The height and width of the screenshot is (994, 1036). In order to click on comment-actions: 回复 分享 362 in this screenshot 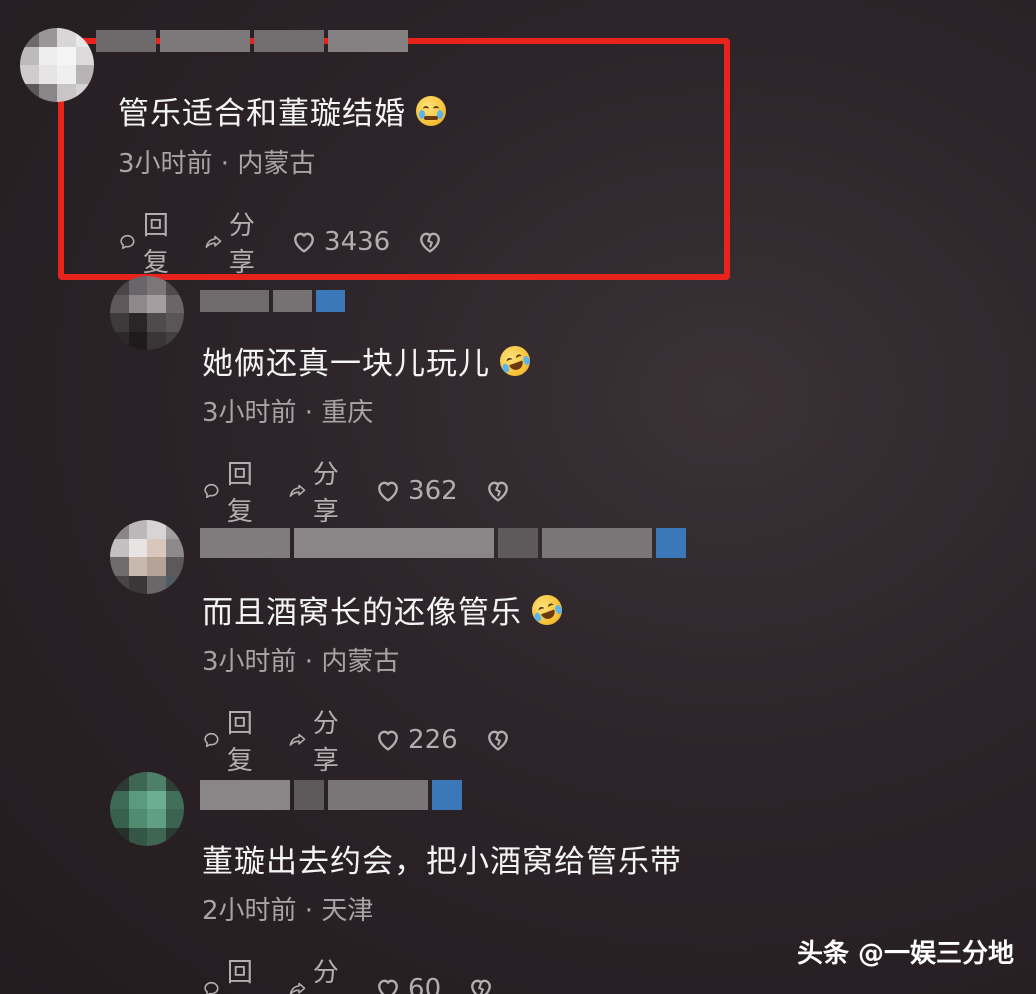, I will do `click(370, 491)`.